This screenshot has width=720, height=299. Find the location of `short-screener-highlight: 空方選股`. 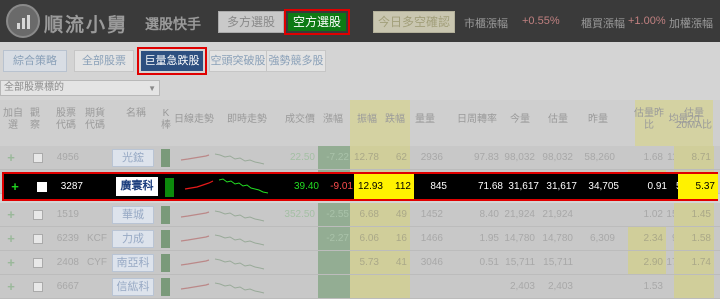

short-screener-highlight: 空方選股 is located at coordinates (317, 22).